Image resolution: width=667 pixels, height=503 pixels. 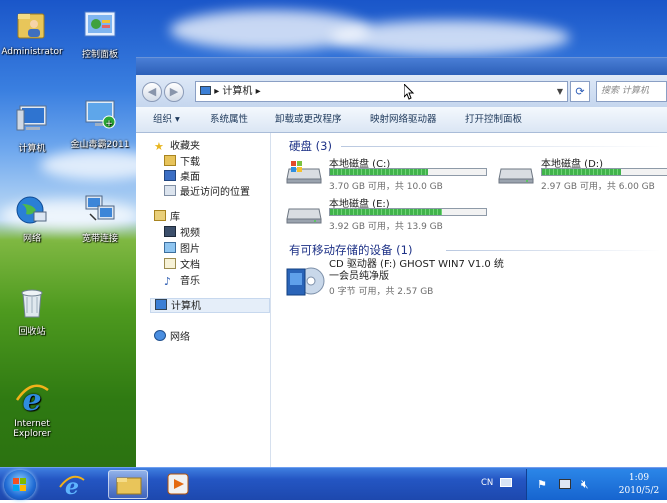 I want to click on desktop-icon-label: 网络, so click(x=31, y=239).